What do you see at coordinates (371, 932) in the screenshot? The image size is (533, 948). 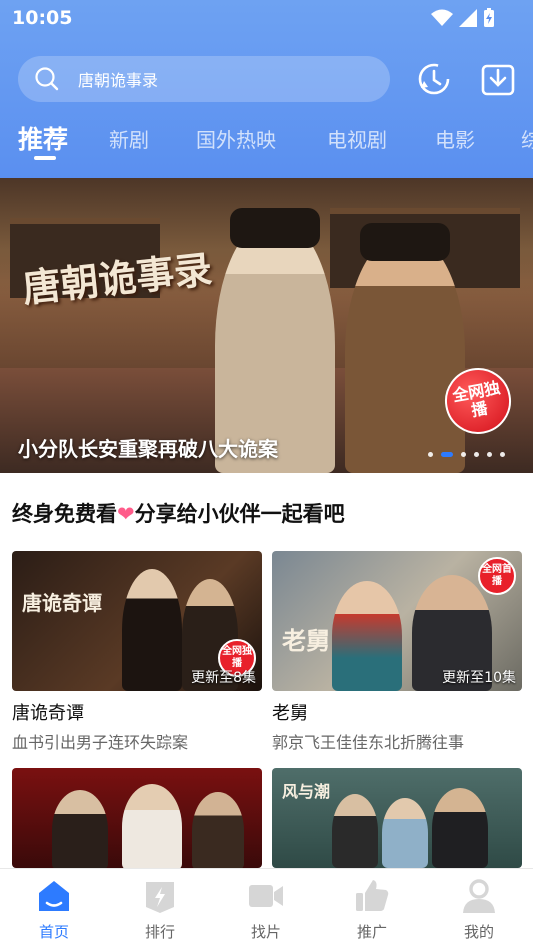 I see `nav-label: 推广` at bounding box center [371, 932].